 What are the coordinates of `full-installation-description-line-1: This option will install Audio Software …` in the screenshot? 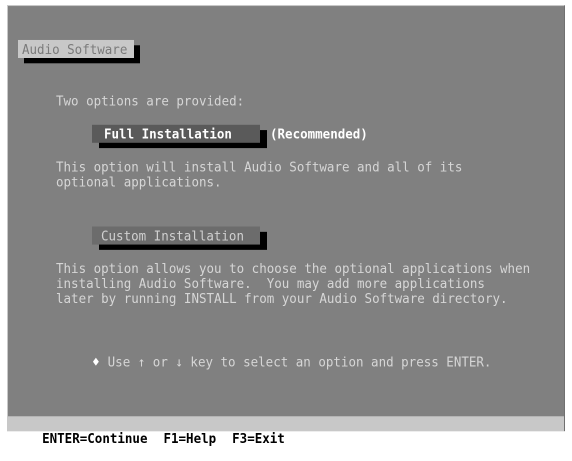 It's located at (259, 166).